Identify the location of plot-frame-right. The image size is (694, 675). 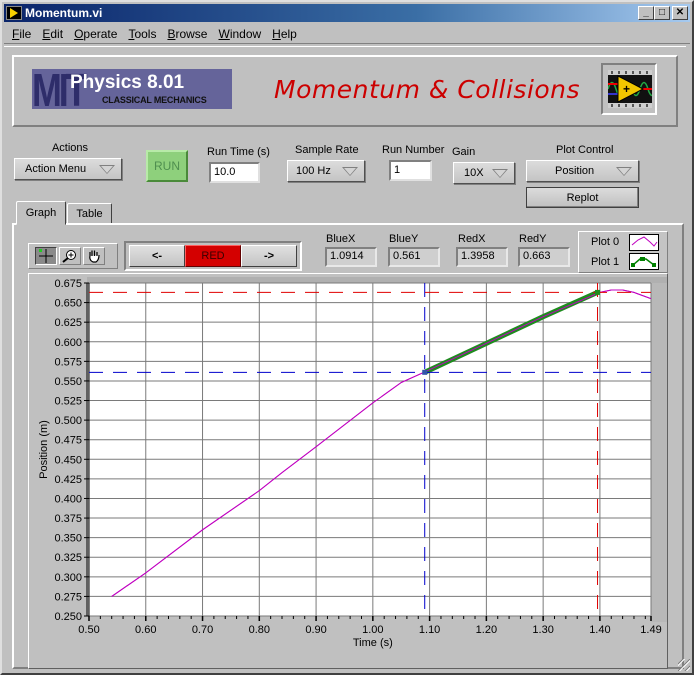
(659, 449).